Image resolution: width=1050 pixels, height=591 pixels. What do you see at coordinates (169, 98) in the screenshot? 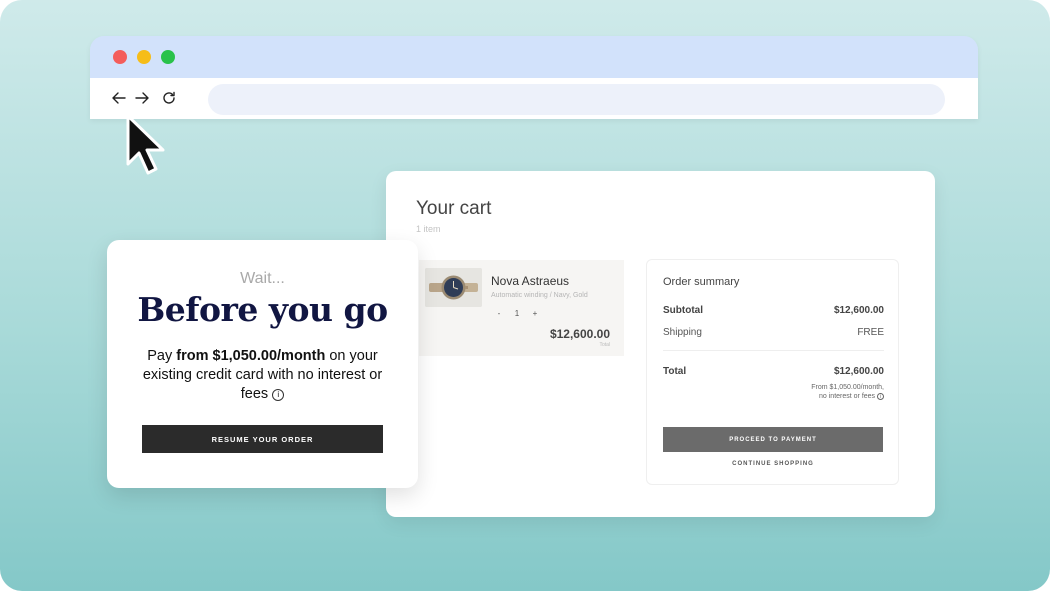
I see `reload-icon` at bounding box center [169, 98].